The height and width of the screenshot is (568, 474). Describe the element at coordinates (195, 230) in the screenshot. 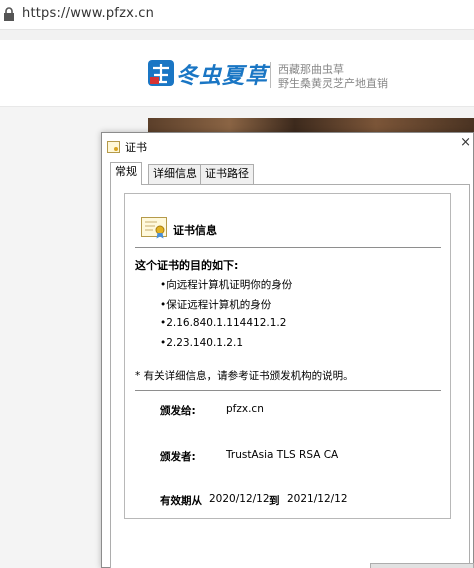

I see `cert-info-title: 证书信息` at that location.